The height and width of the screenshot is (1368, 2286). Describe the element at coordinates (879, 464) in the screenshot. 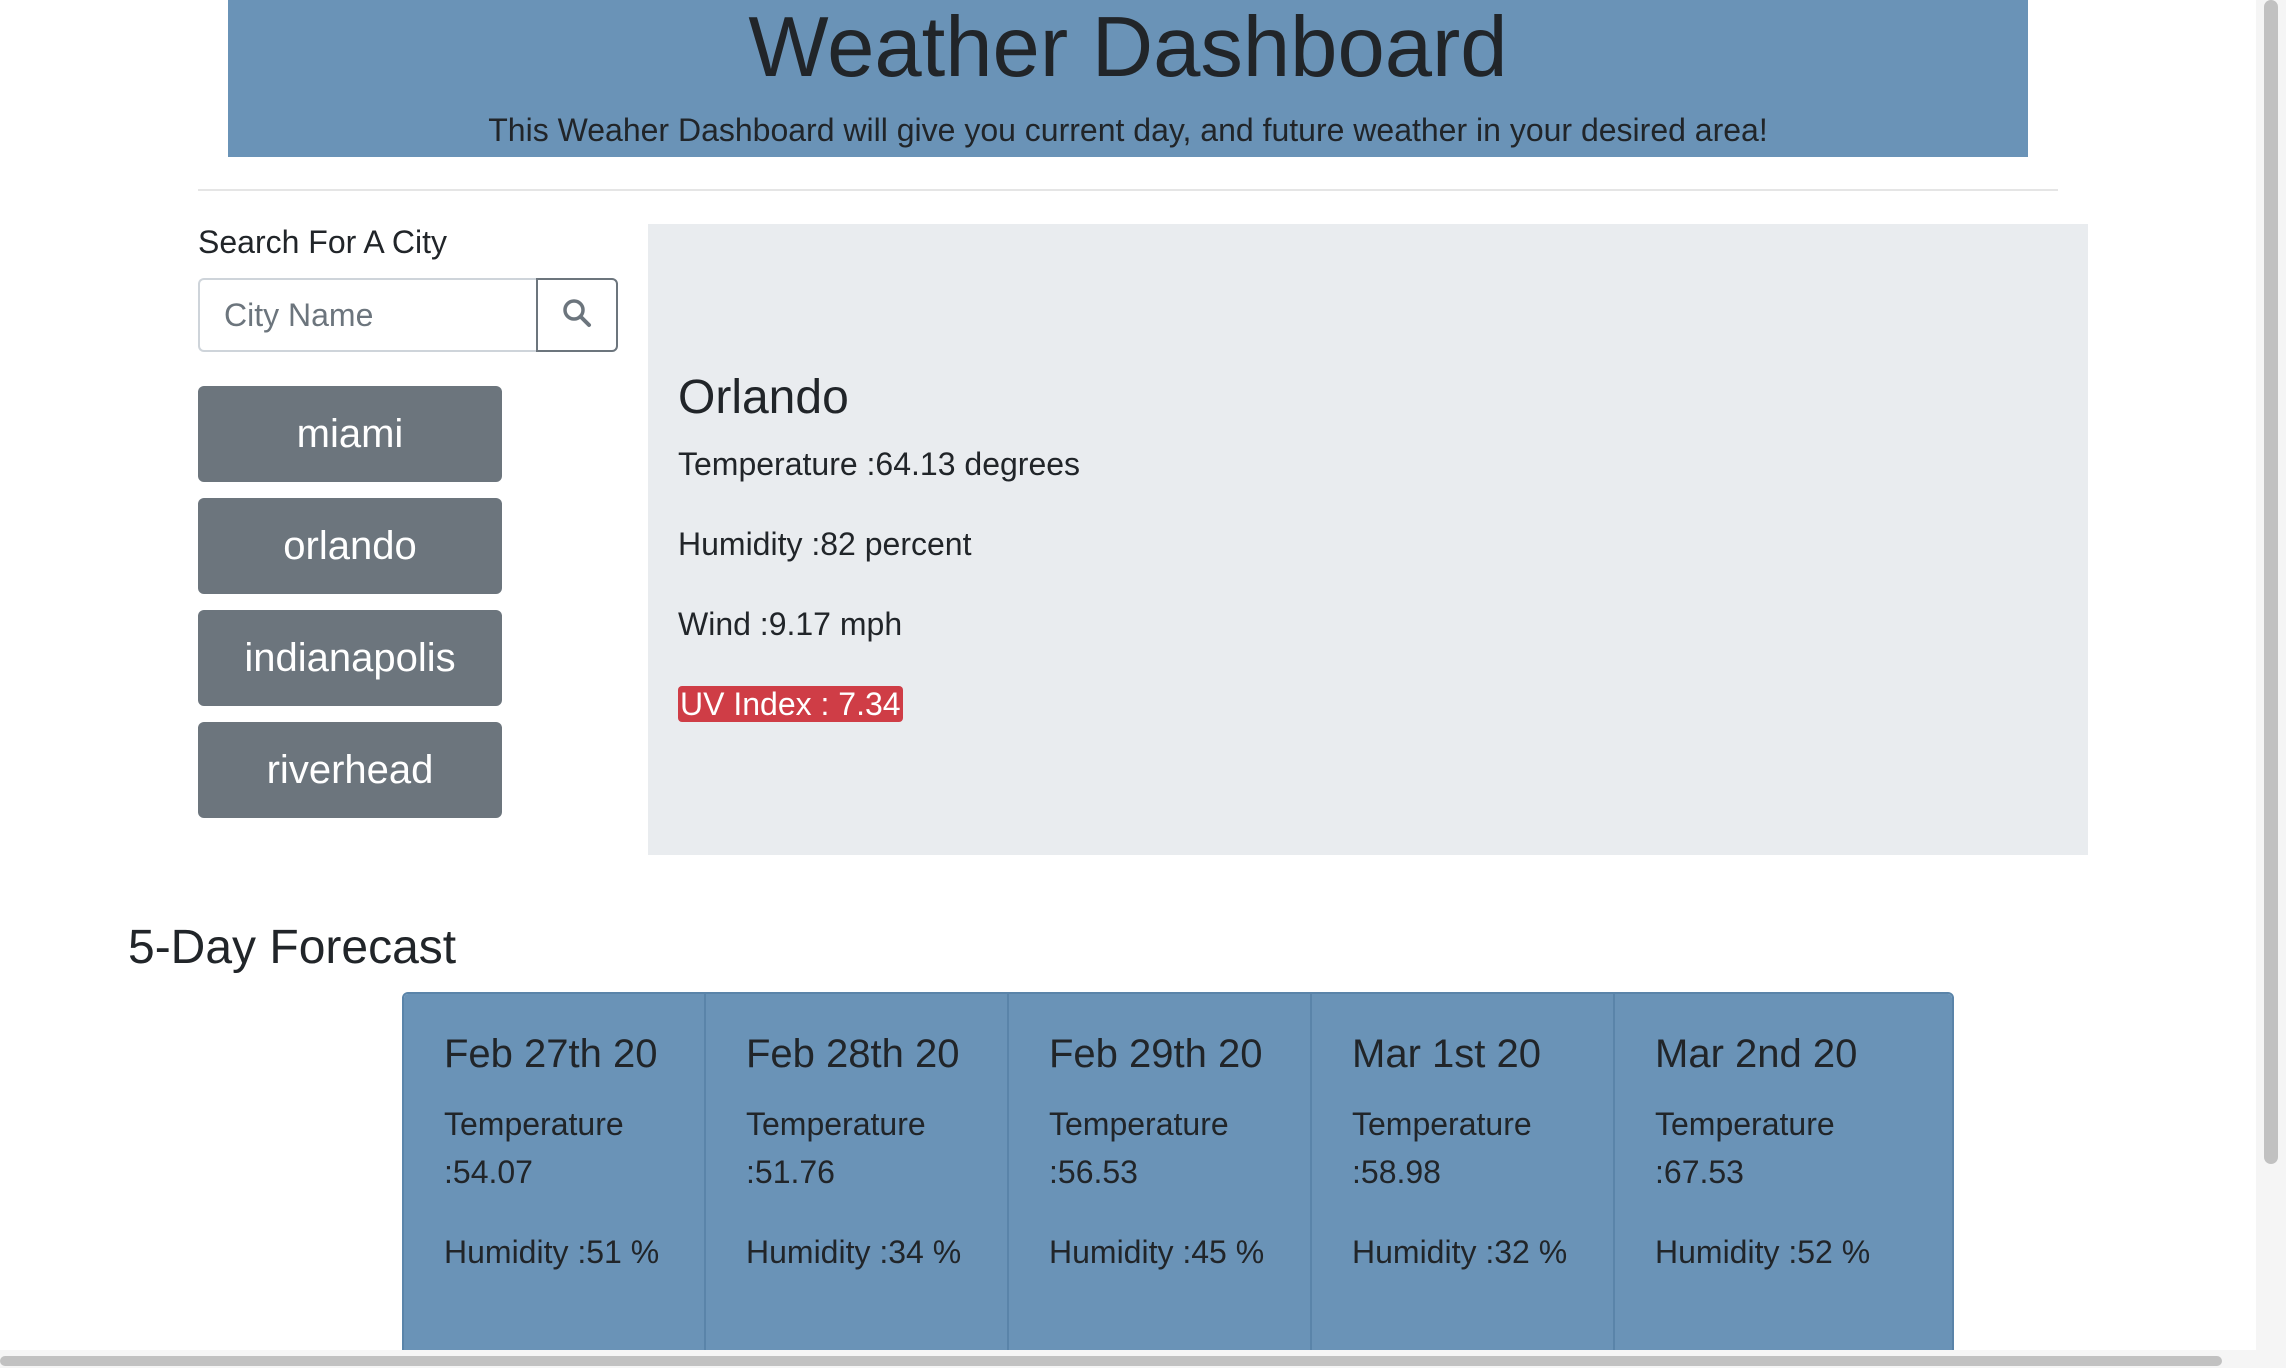

I see `current-temperature: Temperature :64.13 degrees` at that location.